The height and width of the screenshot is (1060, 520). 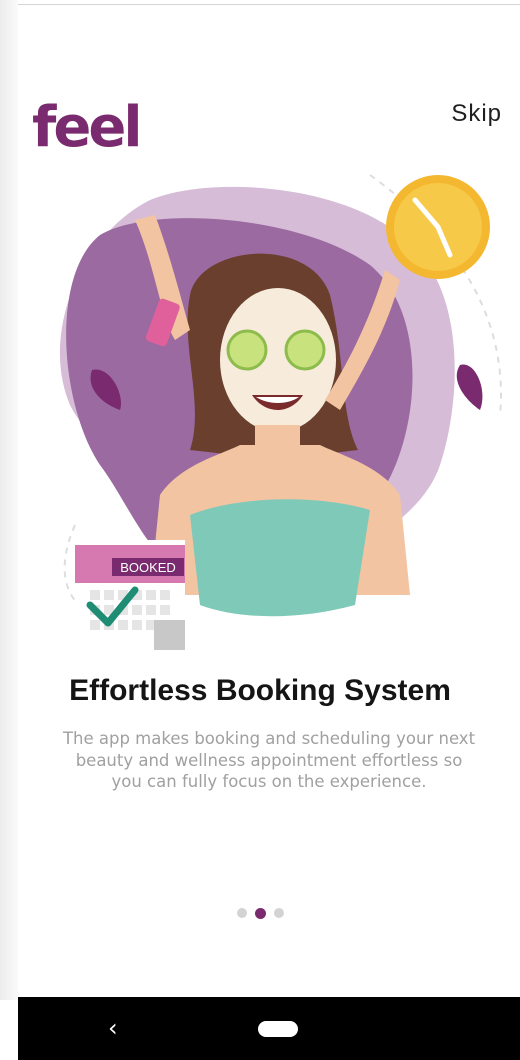 What do you see at coordinates (469, 387) in the screenshot?
I see `right-petal` at bounding box center [469, 387].